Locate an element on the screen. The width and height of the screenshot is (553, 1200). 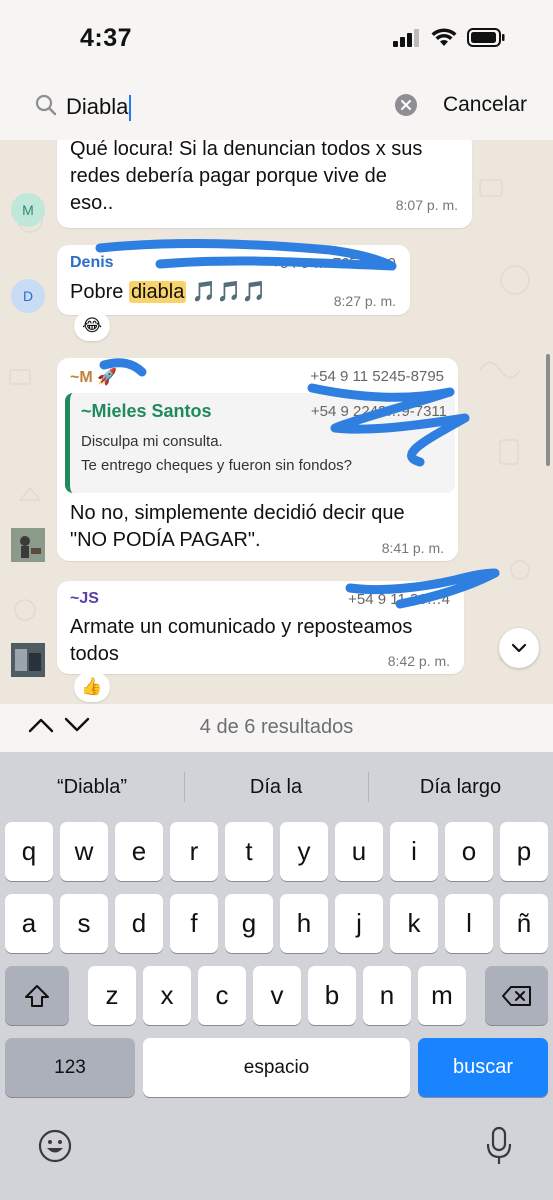
clear-icon is located at coordinates (406, 105).